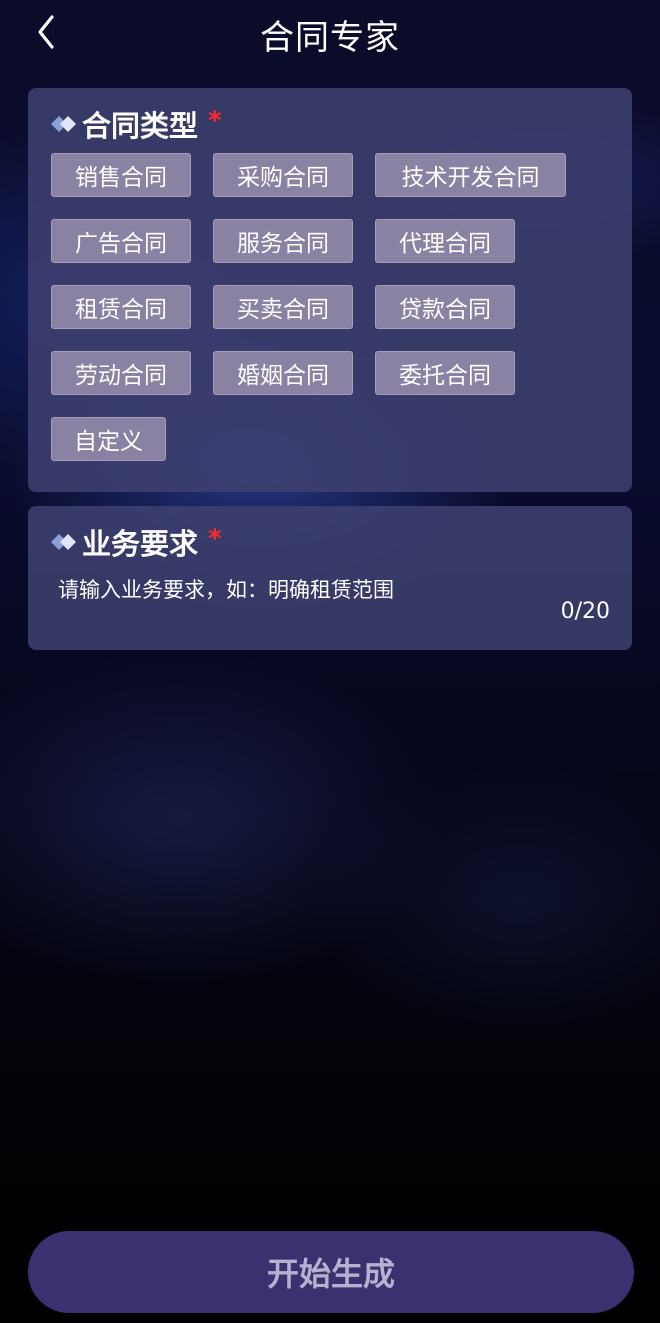 The height and width of the screenshot is (1323, 660). What do you see at coordinates (283, 373) in the screenshot?
I see `chip-marriage-contract: 婚姻合同` at bounding box center [283, 373].